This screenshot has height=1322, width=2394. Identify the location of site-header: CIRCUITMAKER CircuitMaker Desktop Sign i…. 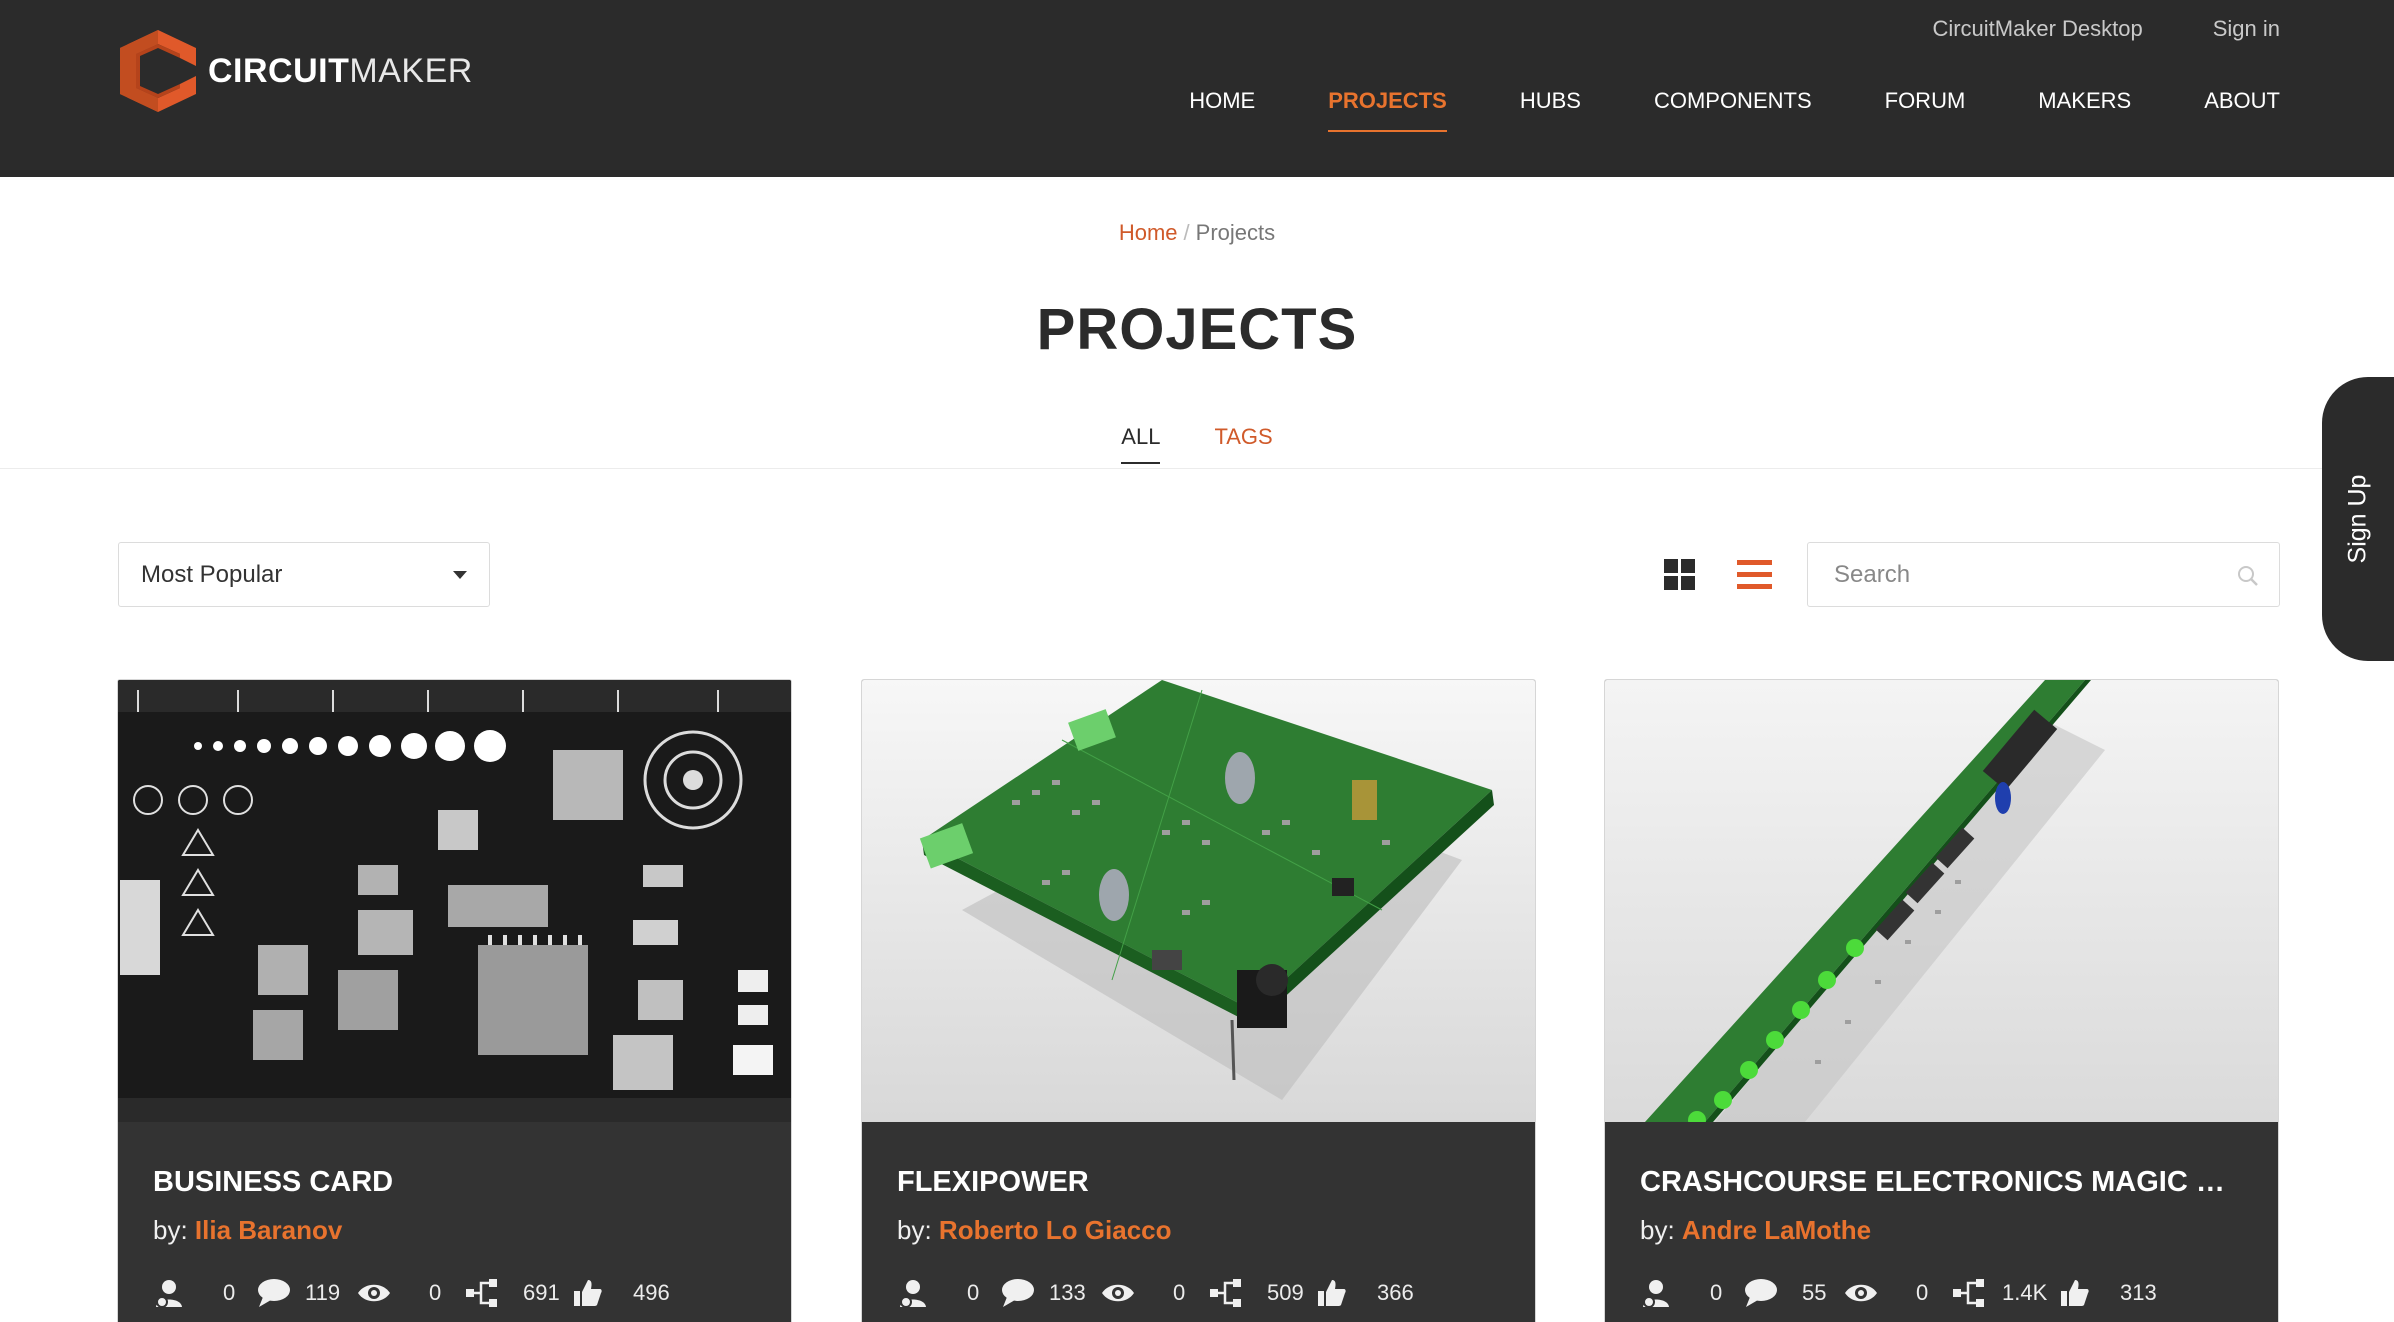
(1197, 88).